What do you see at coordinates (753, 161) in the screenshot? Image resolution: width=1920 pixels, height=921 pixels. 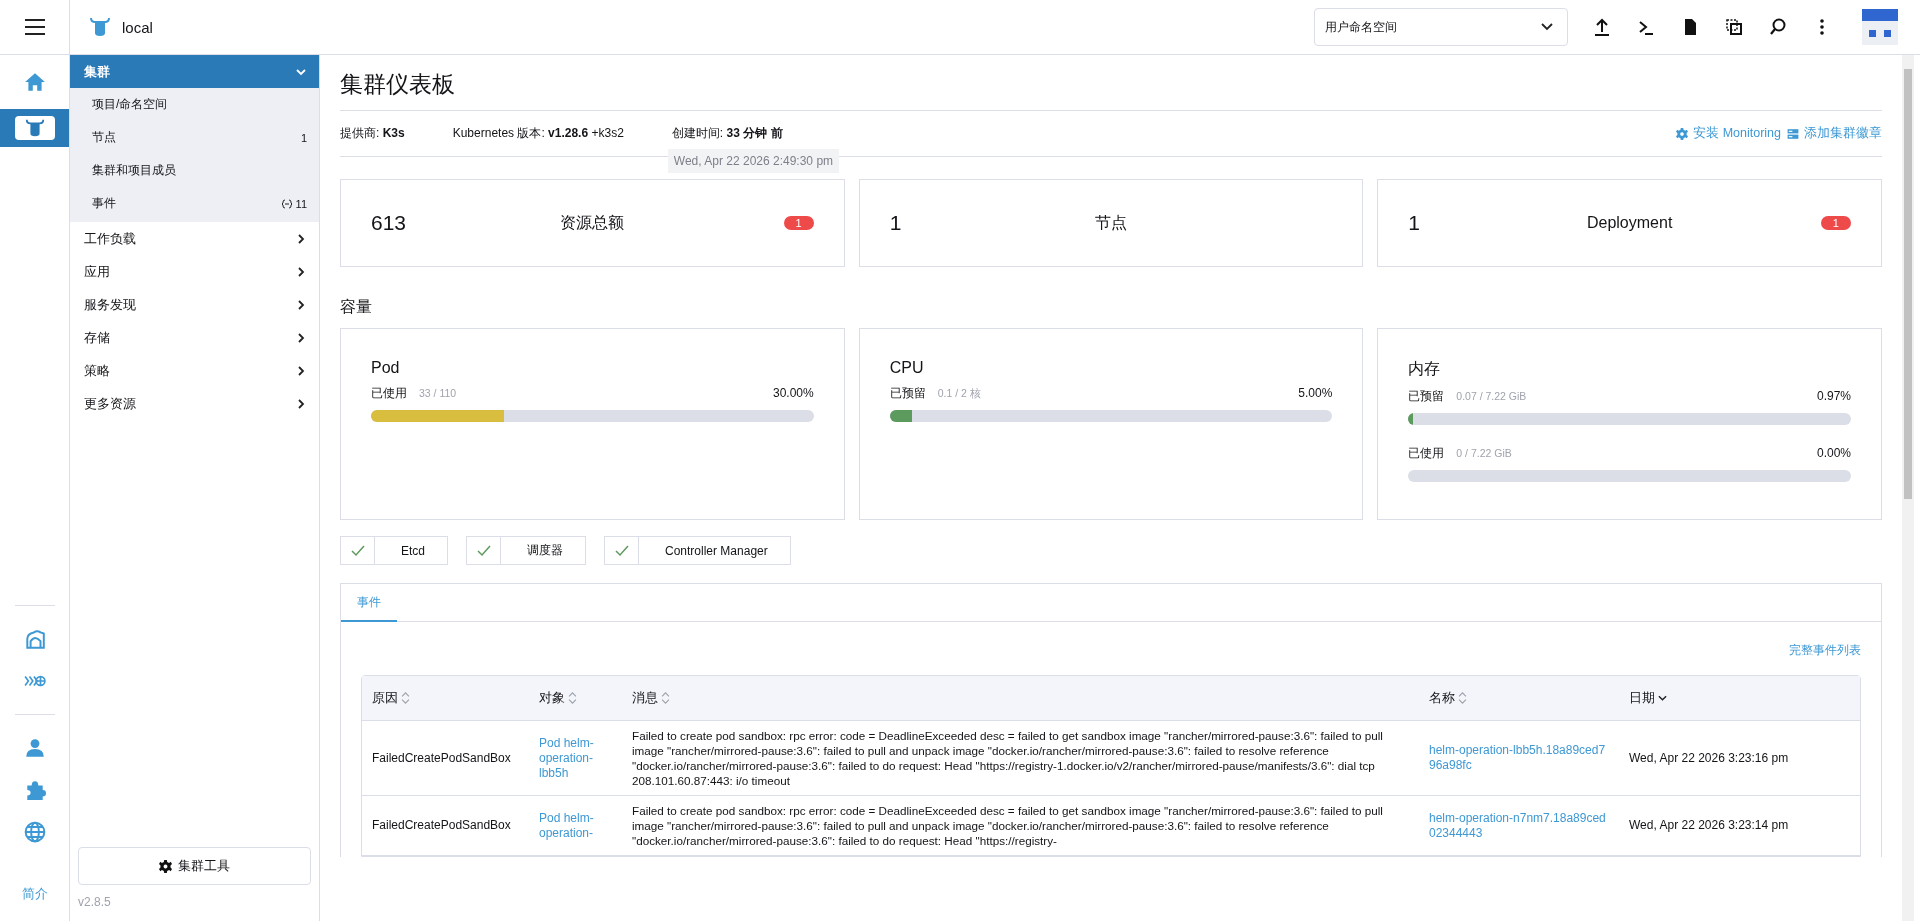 I see `tooltip: Wed, Apr 22 2026 2:49:30 pm` at bounding box center [753, 161].